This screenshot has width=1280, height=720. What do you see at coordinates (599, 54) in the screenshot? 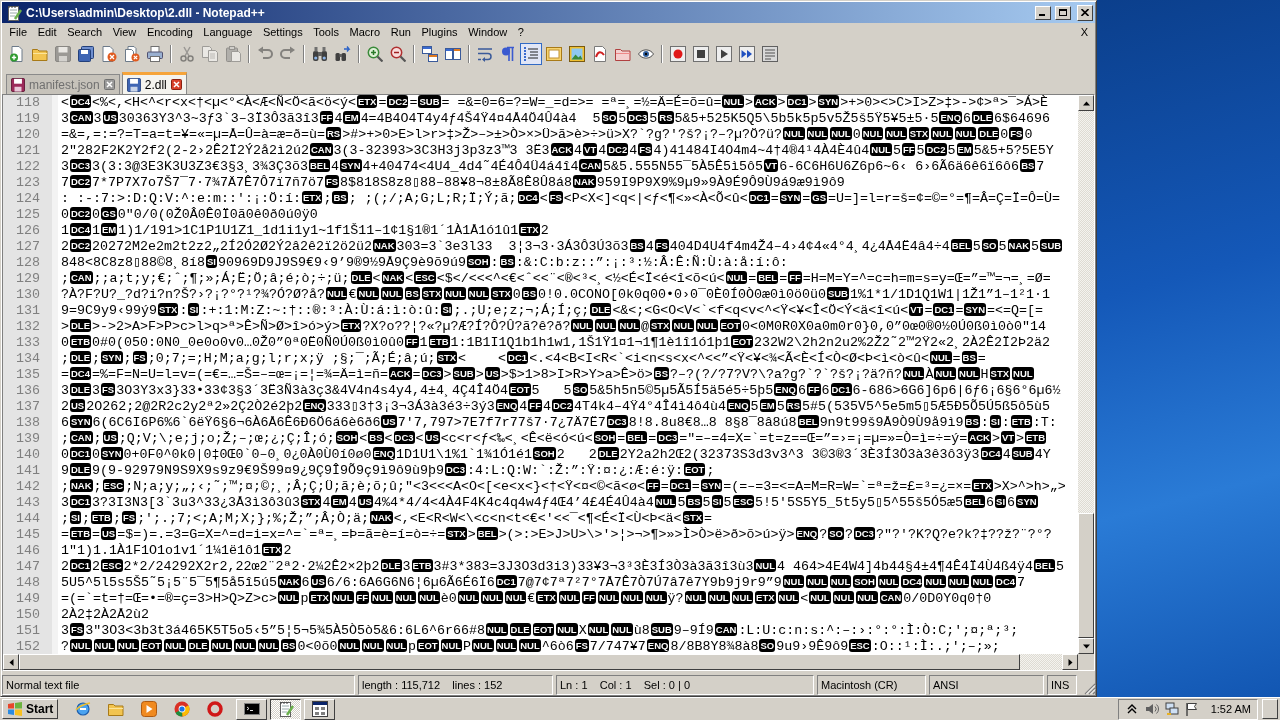
I see `document-icon` at bounding box center [599, 54].